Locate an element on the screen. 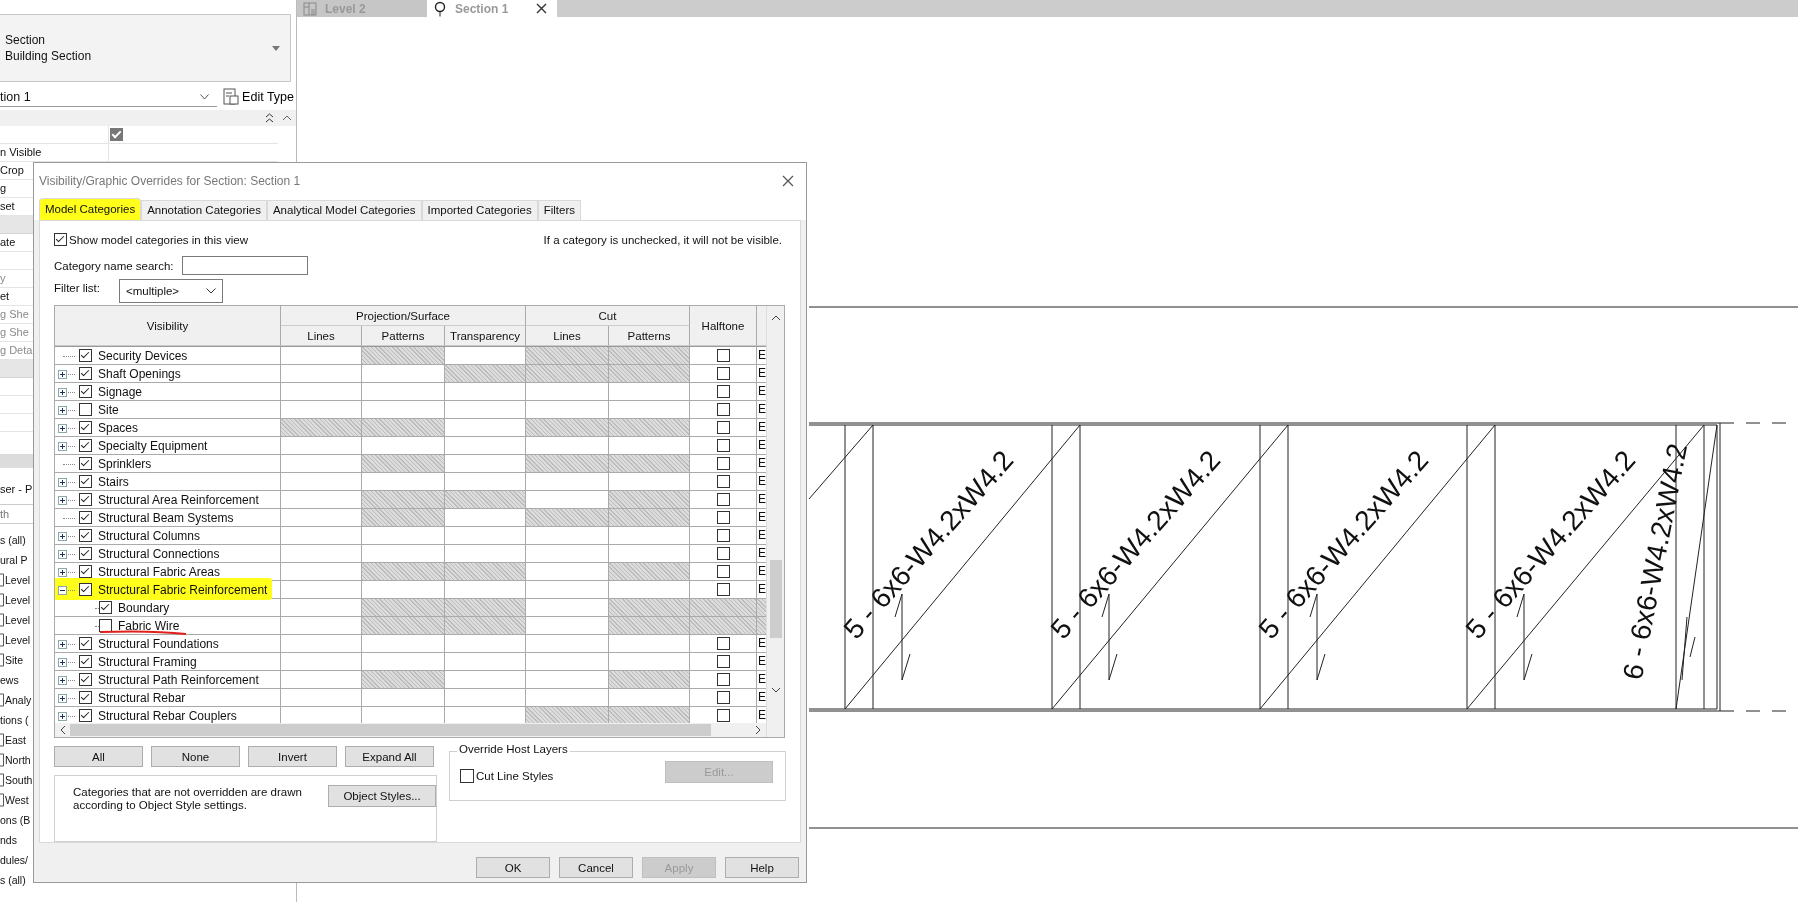 This screenshot has height=902, width=1798. tab: Annotation Categories is located at coordinates (204, 210).